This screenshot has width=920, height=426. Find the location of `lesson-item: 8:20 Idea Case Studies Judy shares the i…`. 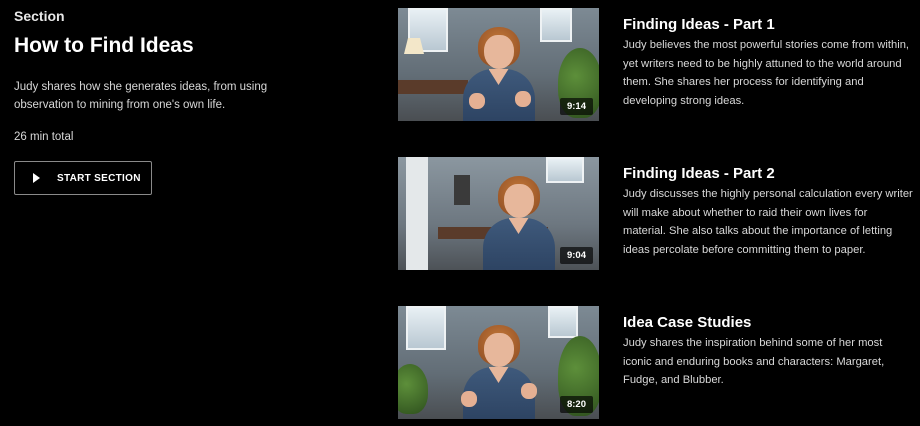

lesson-item: 8:20 Idea Case Studies Judy shares the i… is located at coordinates (649, 362).